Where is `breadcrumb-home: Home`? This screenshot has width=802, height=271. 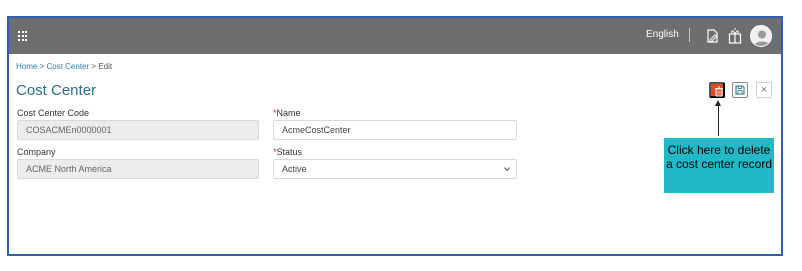
breadcrumb-home: Home is located at coordinates (26, 66).